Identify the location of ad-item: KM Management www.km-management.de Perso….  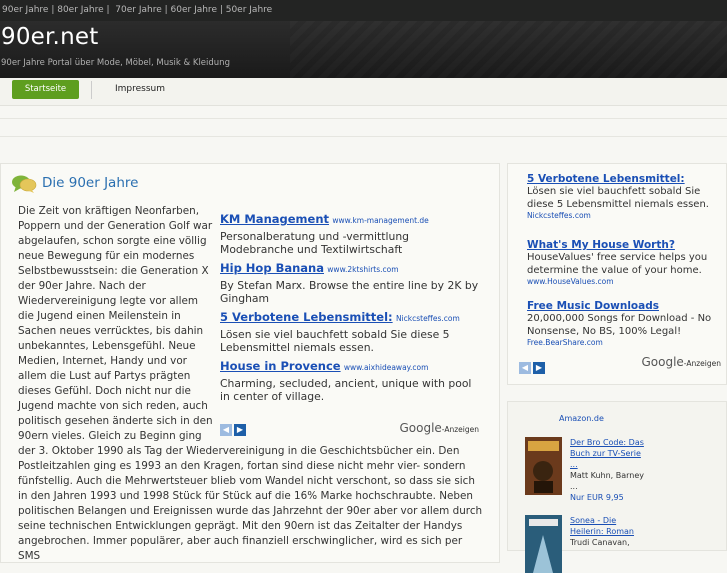
(351, 234).